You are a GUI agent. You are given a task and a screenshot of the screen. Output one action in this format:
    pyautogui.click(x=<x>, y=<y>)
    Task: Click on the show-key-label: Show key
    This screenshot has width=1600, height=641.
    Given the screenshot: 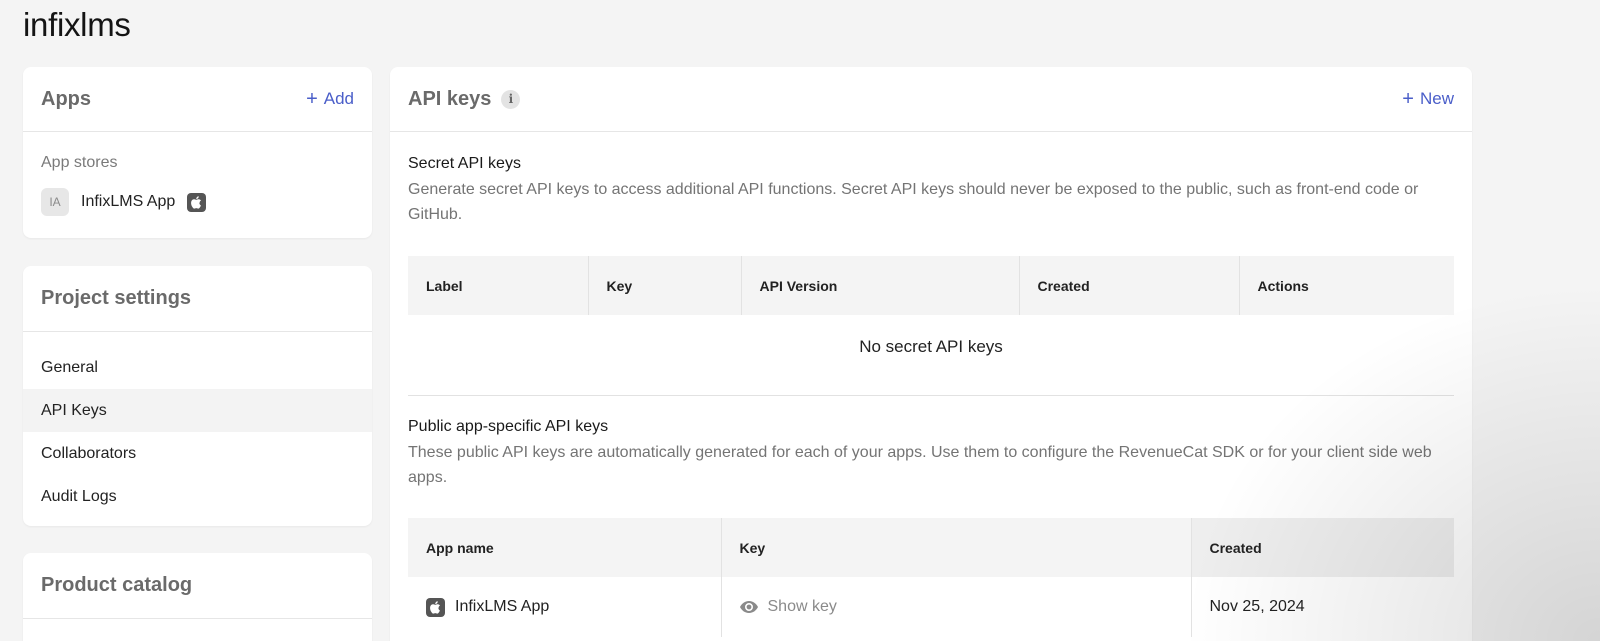 What is the action you would take?
    pyautogui.click(x=802, y=606)
    